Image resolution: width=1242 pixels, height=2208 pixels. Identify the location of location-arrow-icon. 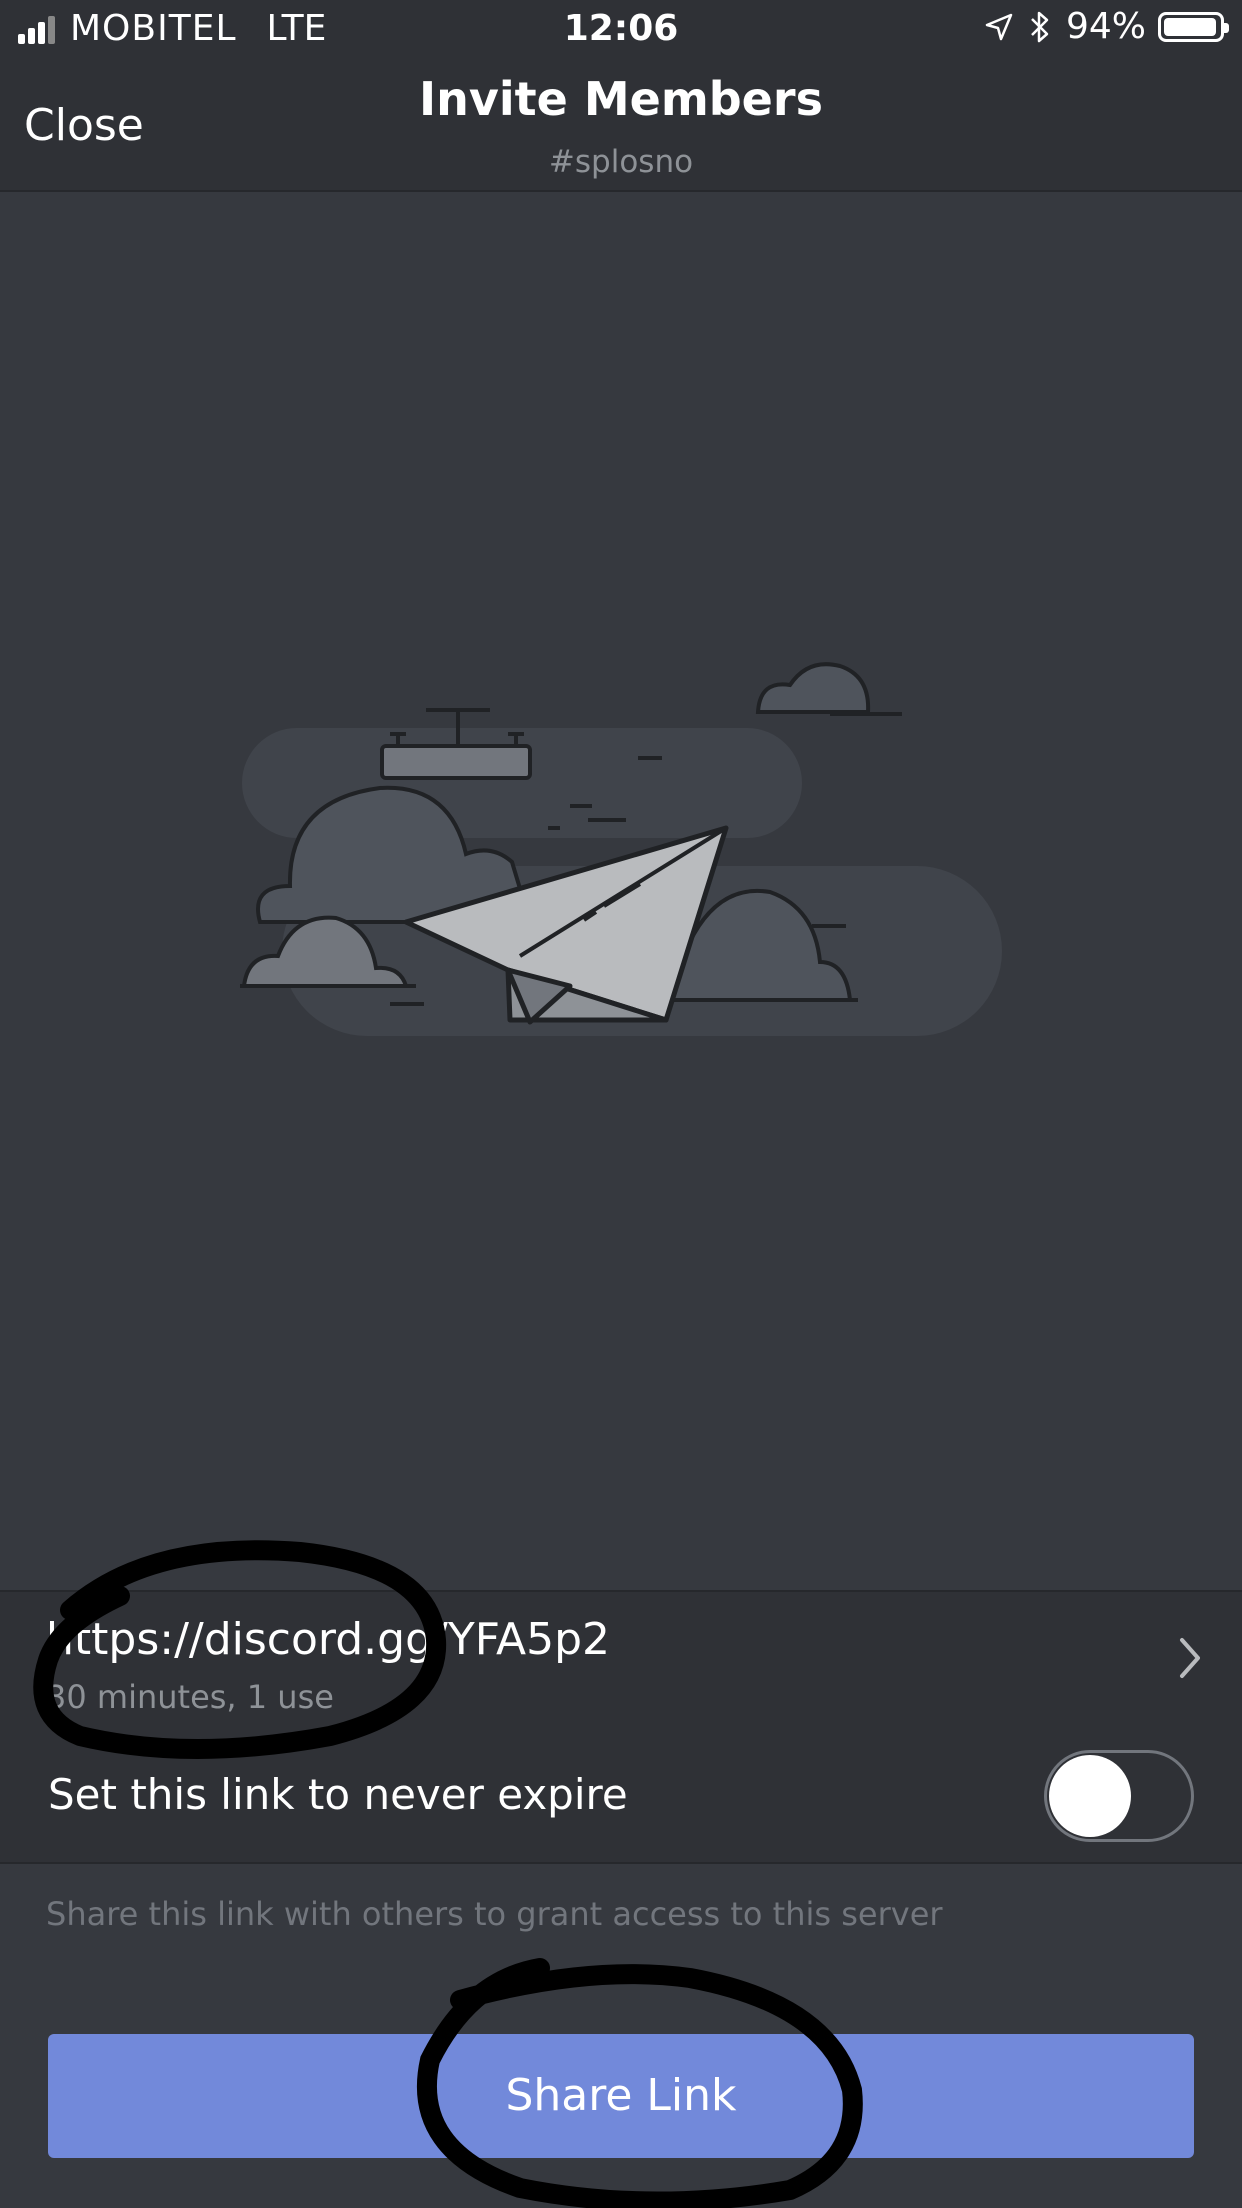
(999, 26).